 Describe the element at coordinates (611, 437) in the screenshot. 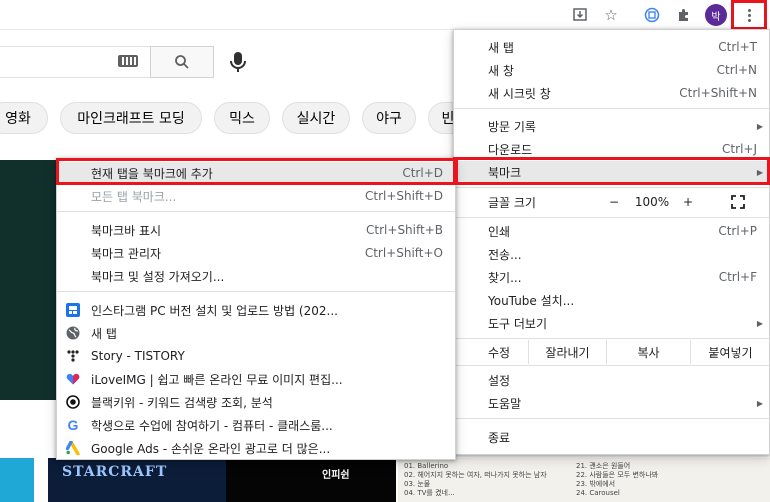

I see `menu-item-exit: 종료` at that location.